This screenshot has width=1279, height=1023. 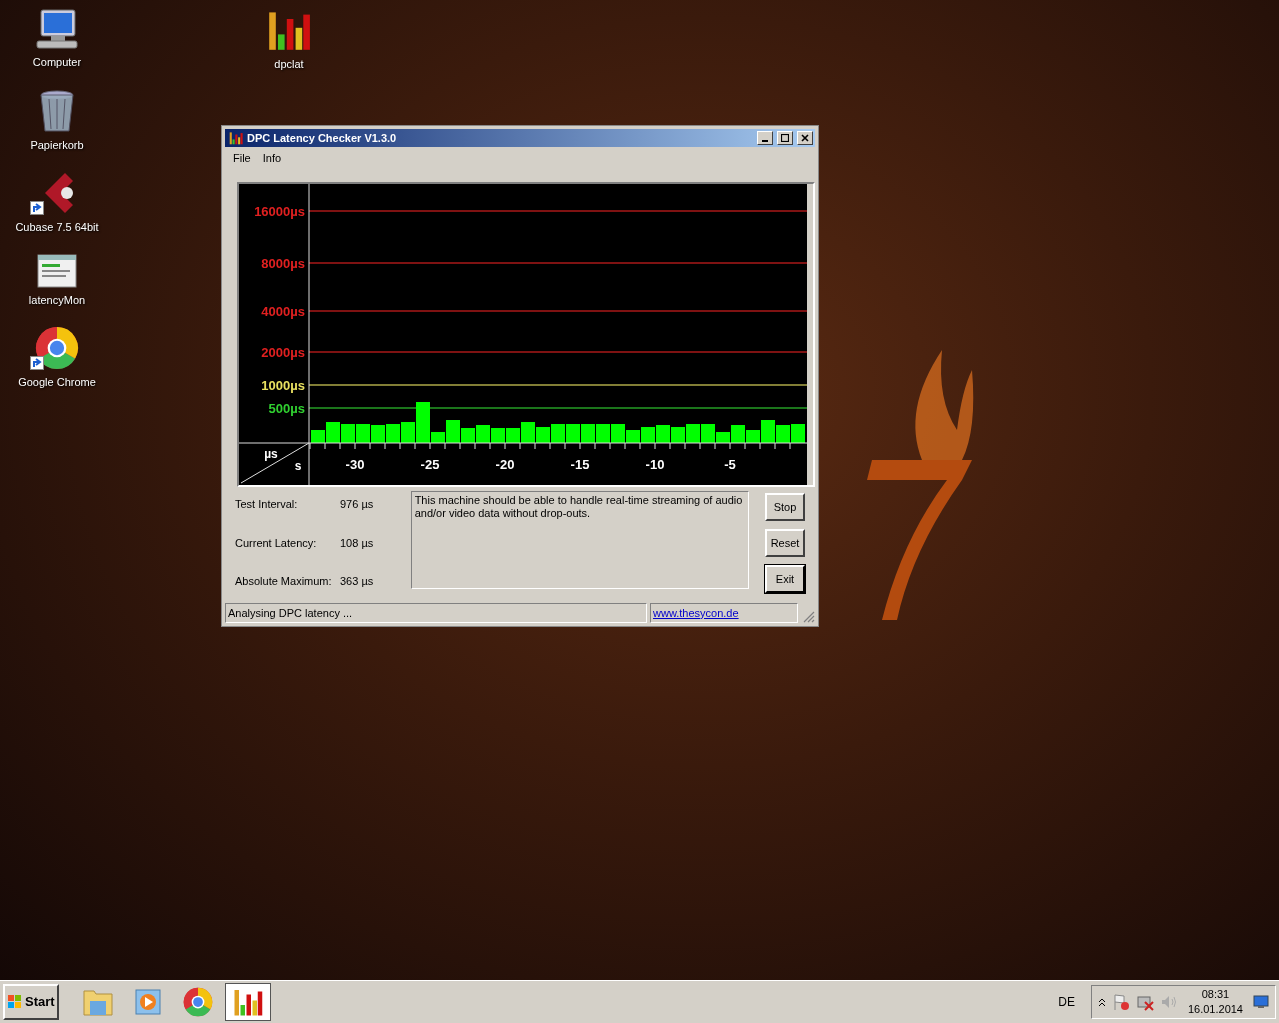 What do you see at coordinates (236, 138) in the screenshot?
I see `app-icon` at bounding box center [236, 138].